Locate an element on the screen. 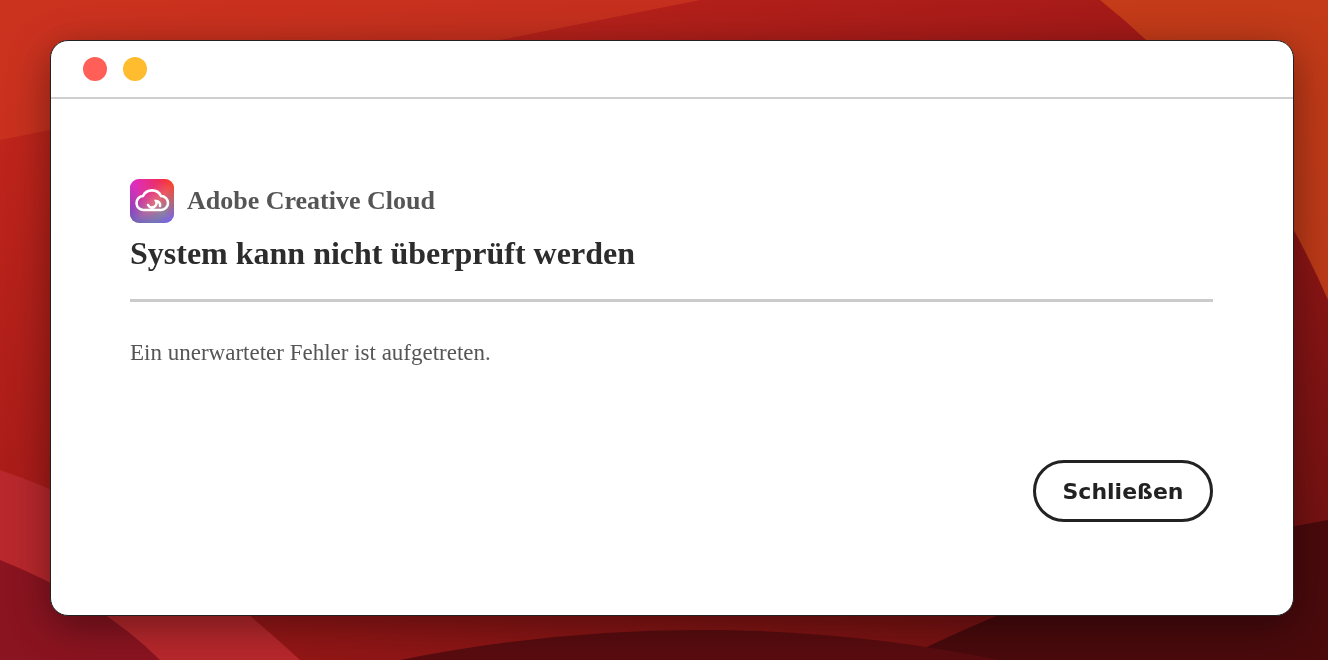  error-message: Ein unerwarteter Fehler ist aufgetreten. is located at coordinates (311, 353).